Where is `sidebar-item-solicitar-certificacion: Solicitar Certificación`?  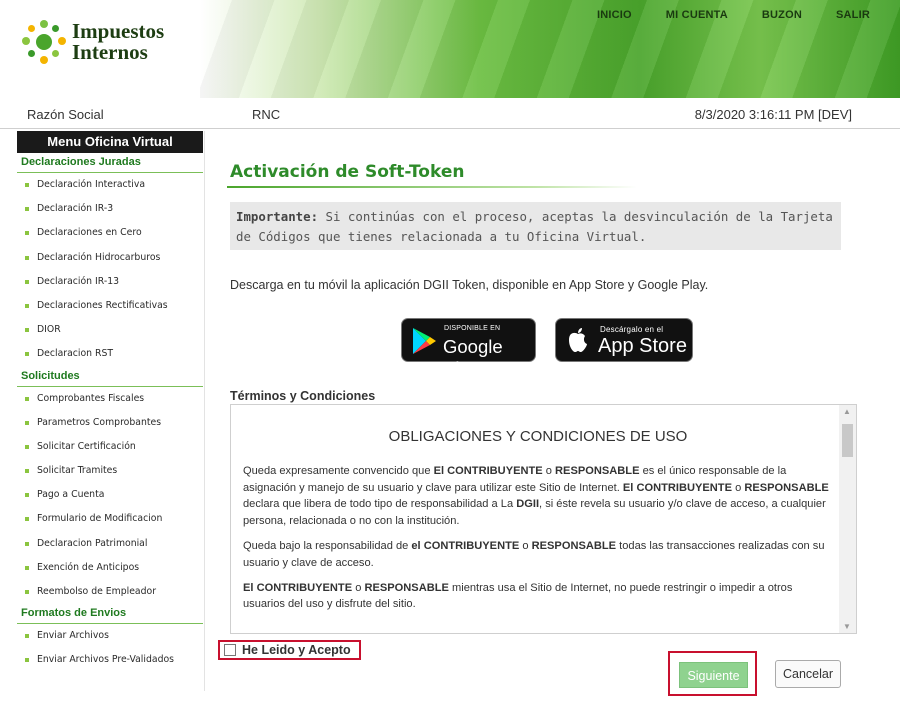 sidebar-item-solicitar-certificacion: Solicitar Certificación is located at coordinates (110, 447).